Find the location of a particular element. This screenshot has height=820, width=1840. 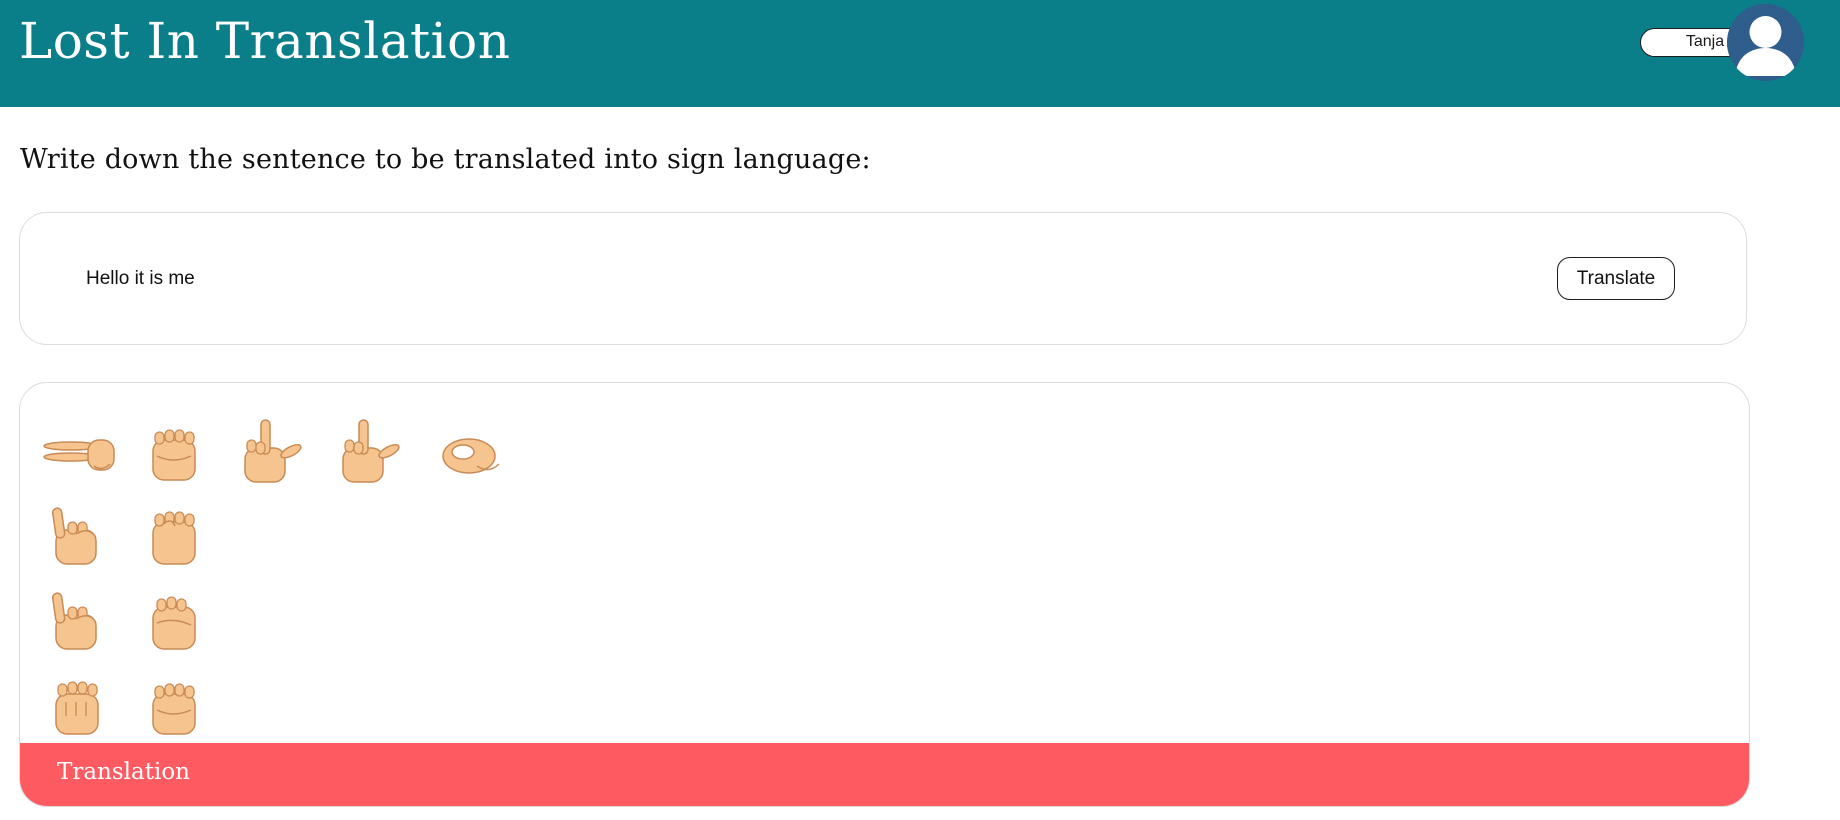

translation-footer-label: Translation is located at coordinates (123, 772).